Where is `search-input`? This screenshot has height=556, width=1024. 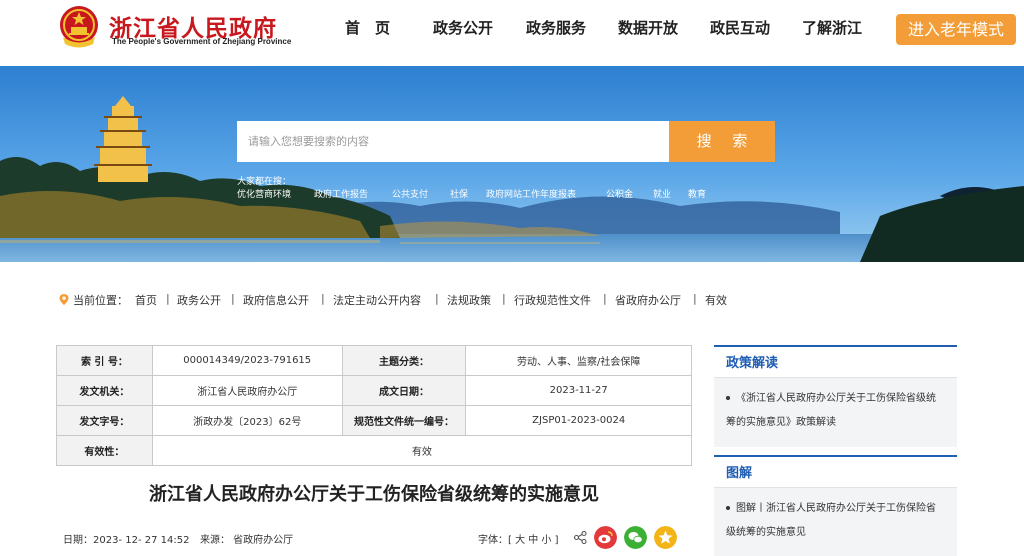
search-input is located at coordinates (453, 141).